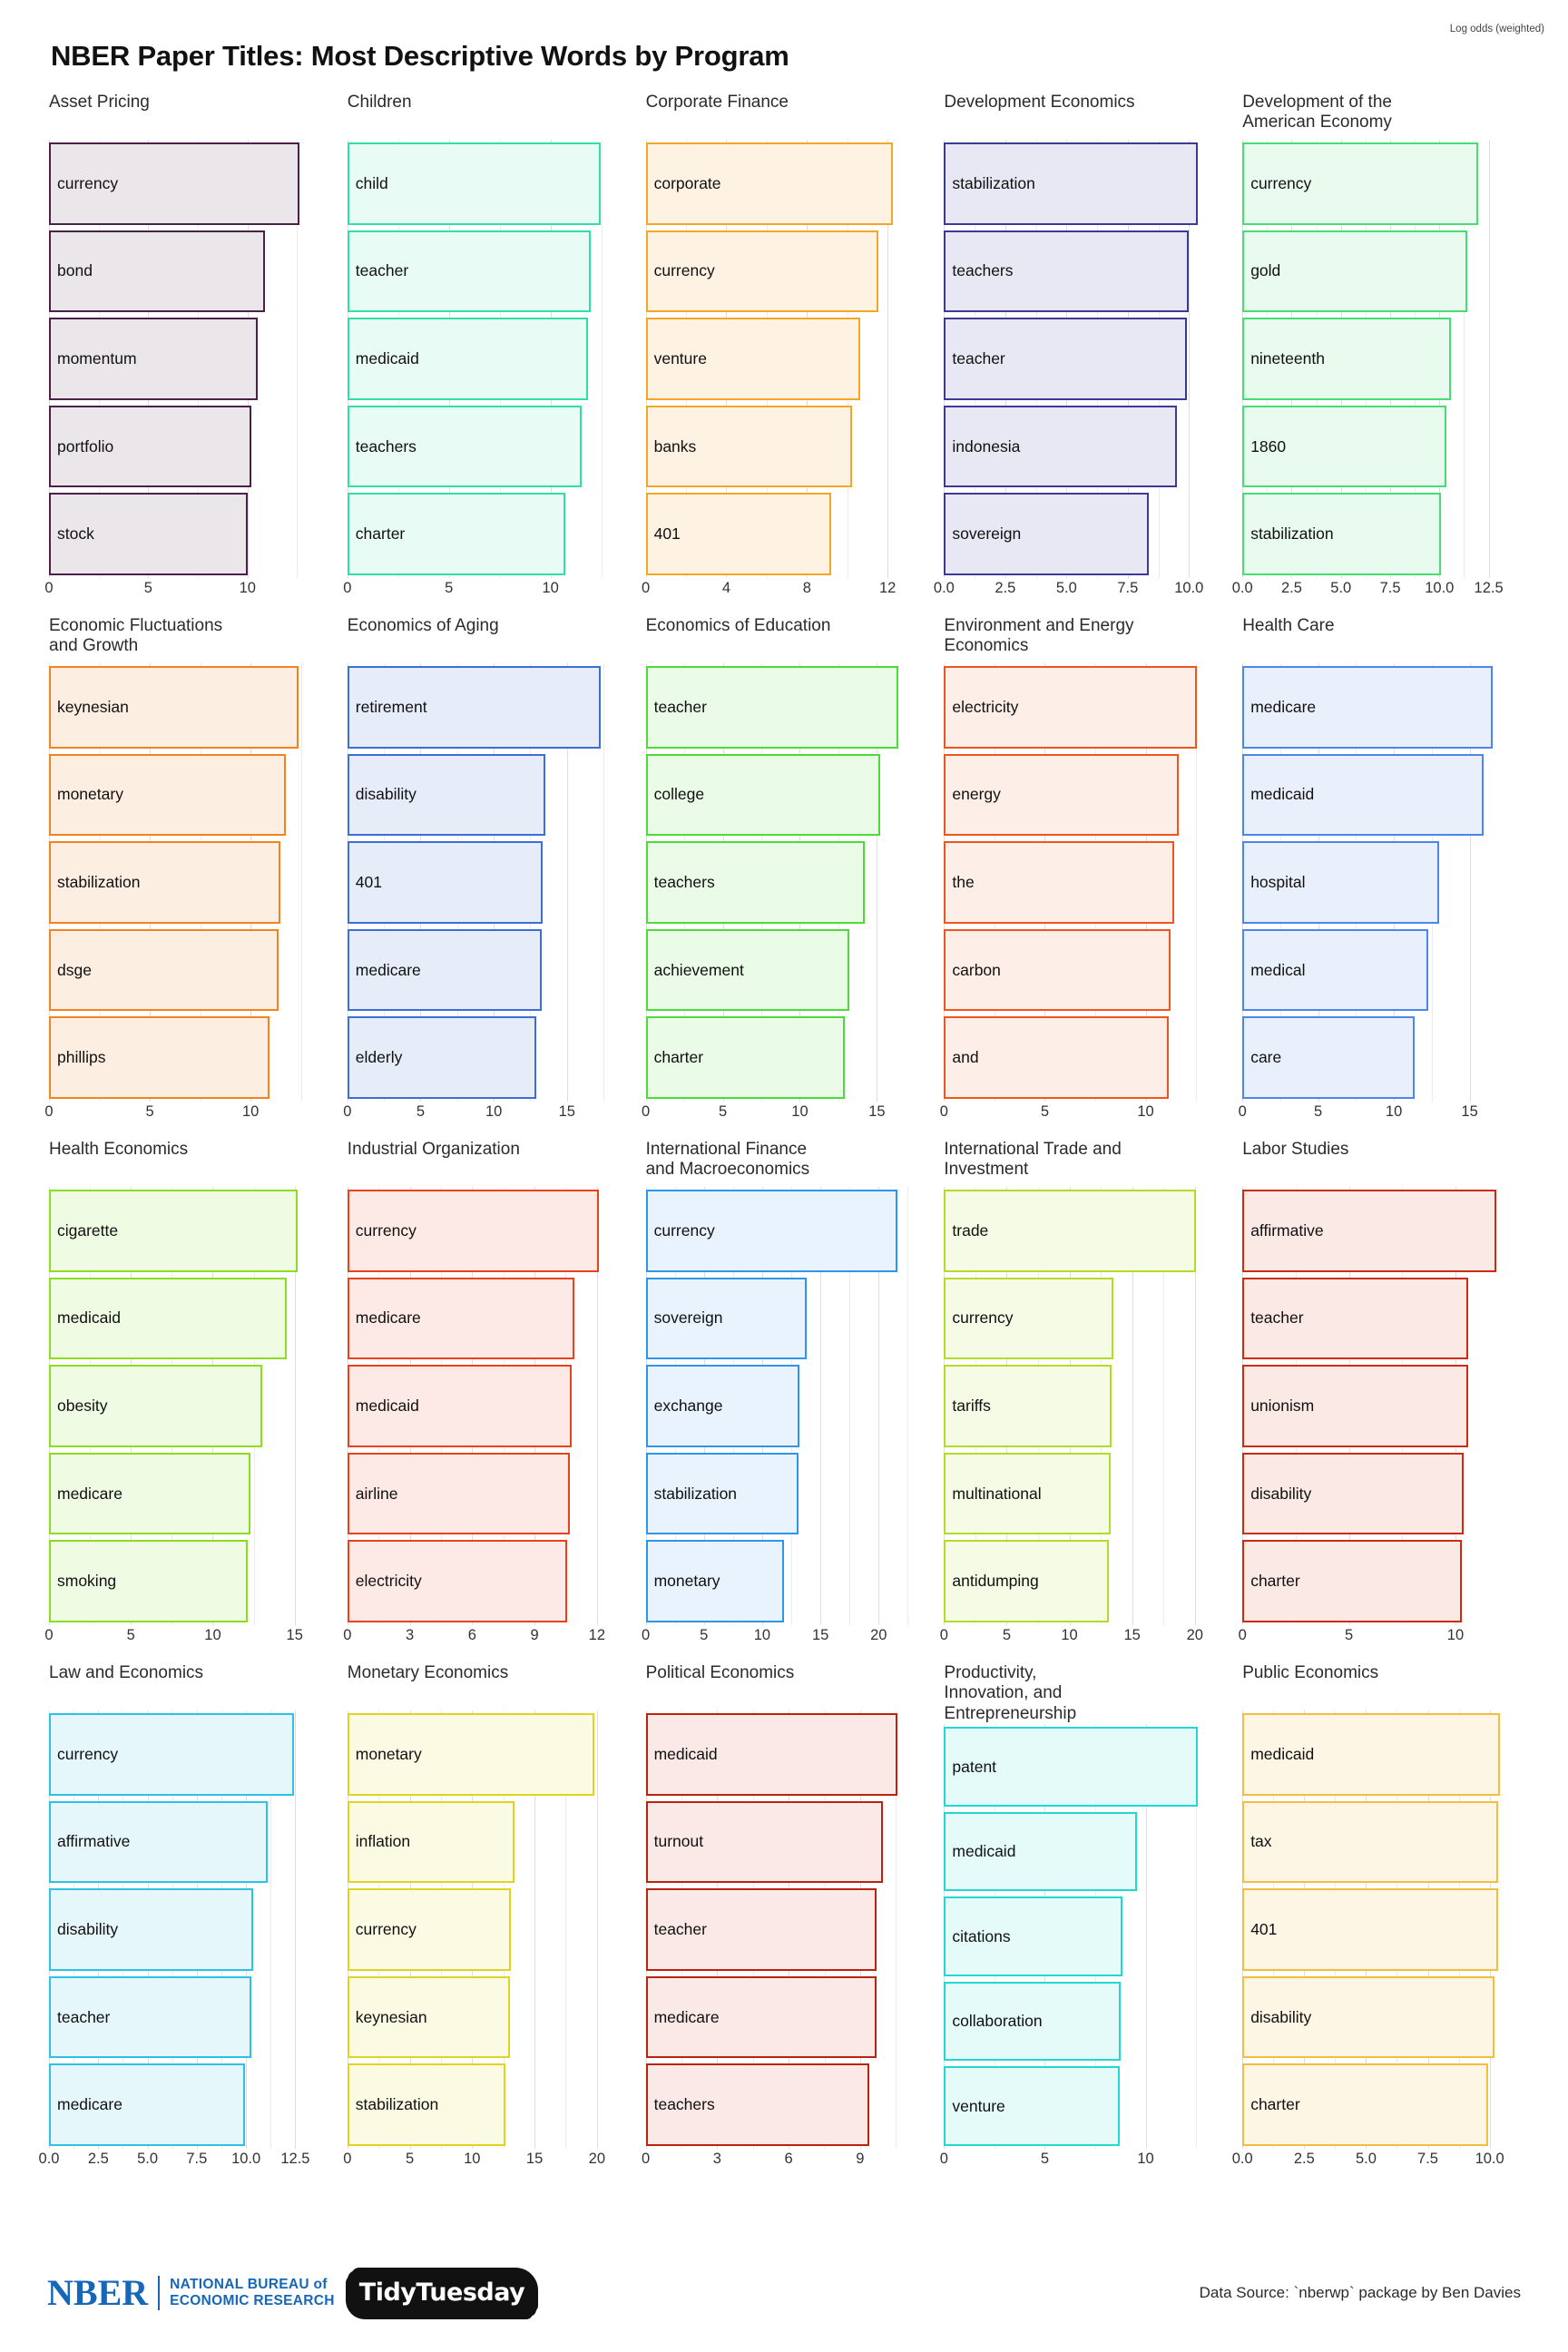 Image resolution: width=1568 pixels, height=2352 pixels. What do you see at coordinates (1354, 271) in the screenshot?
I see `bar: gold` at bounding box center [1354, 271].